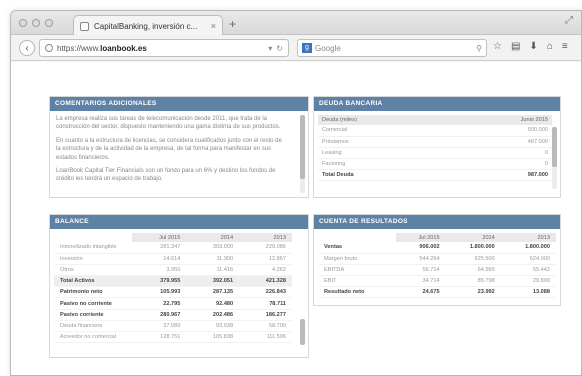 This screenshot has width=582, height=376. What do you see at coordinates (93, 237) in the screenshot?
I see `column-header-empty` at bounding box center [93, 237].